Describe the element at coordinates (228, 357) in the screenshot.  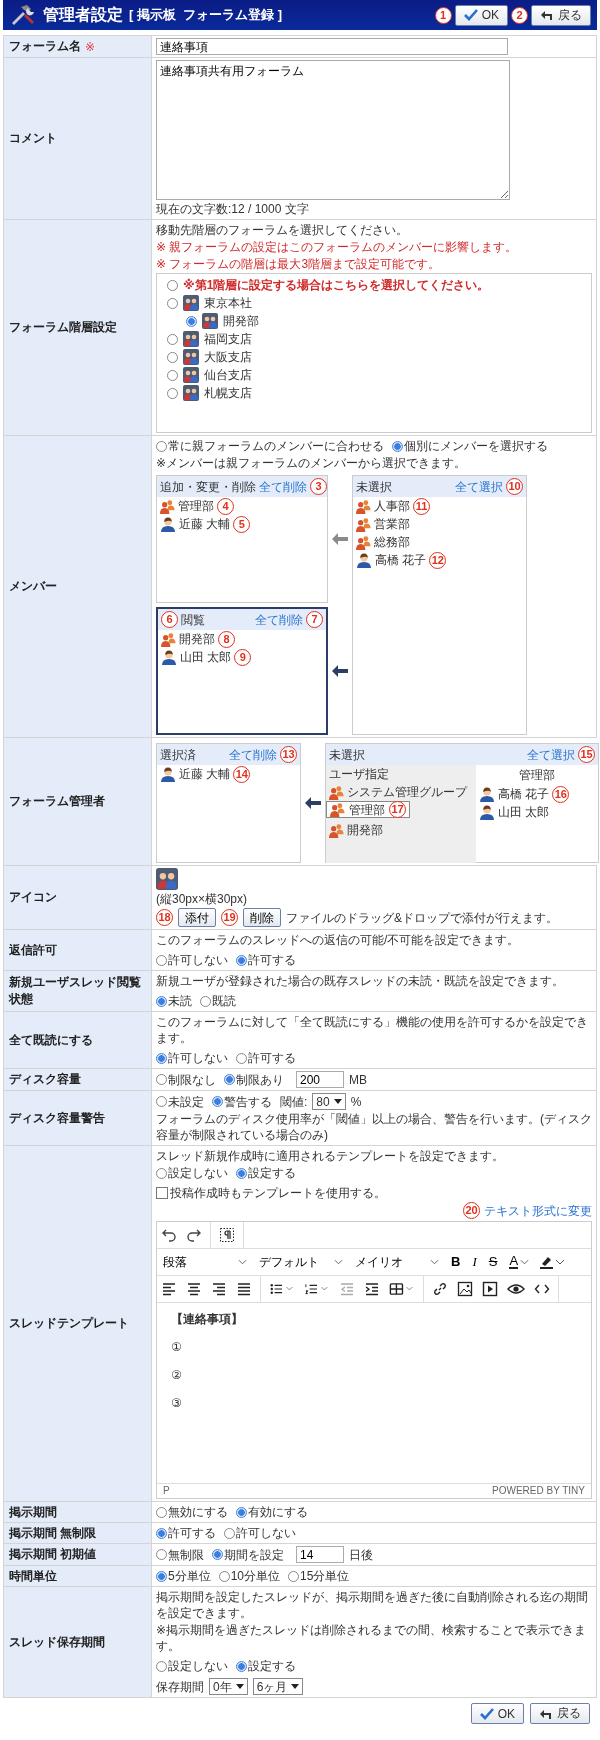
I see `tree-item-label: 大阪支店` at that location.